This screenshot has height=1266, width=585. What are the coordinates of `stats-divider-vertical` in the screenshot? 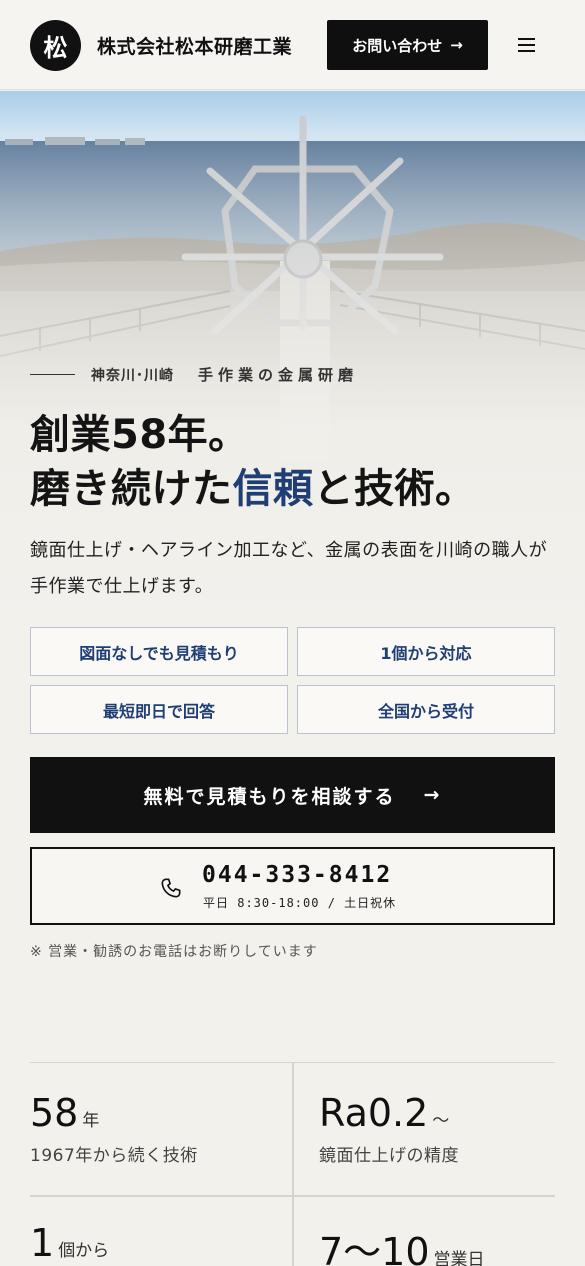 It's located at (293, 1164).